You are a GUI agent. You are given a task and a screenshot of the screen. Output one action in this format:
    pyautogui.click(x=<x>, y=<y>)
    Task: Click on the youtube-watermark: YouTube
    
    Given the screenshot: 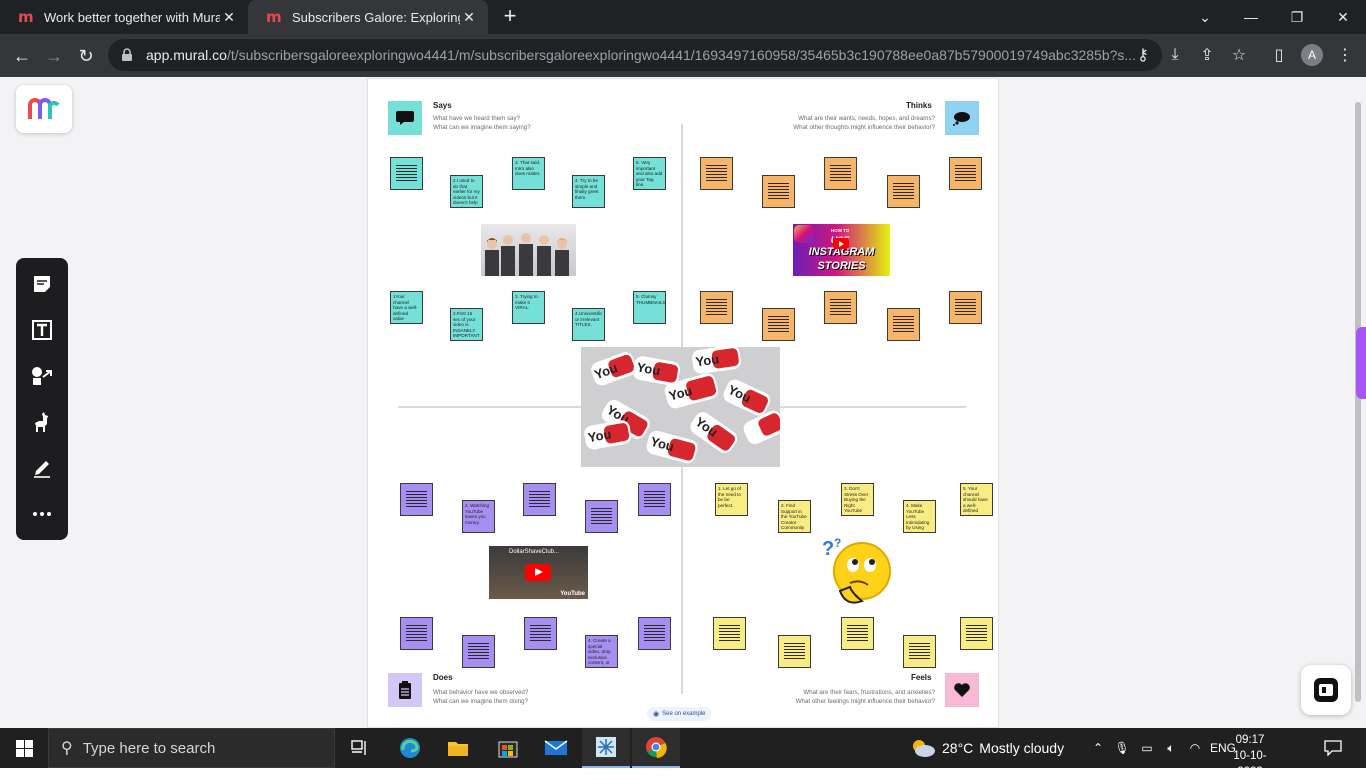 What is the action you would take?
    pyautogui.click(x=572, y=594)
    